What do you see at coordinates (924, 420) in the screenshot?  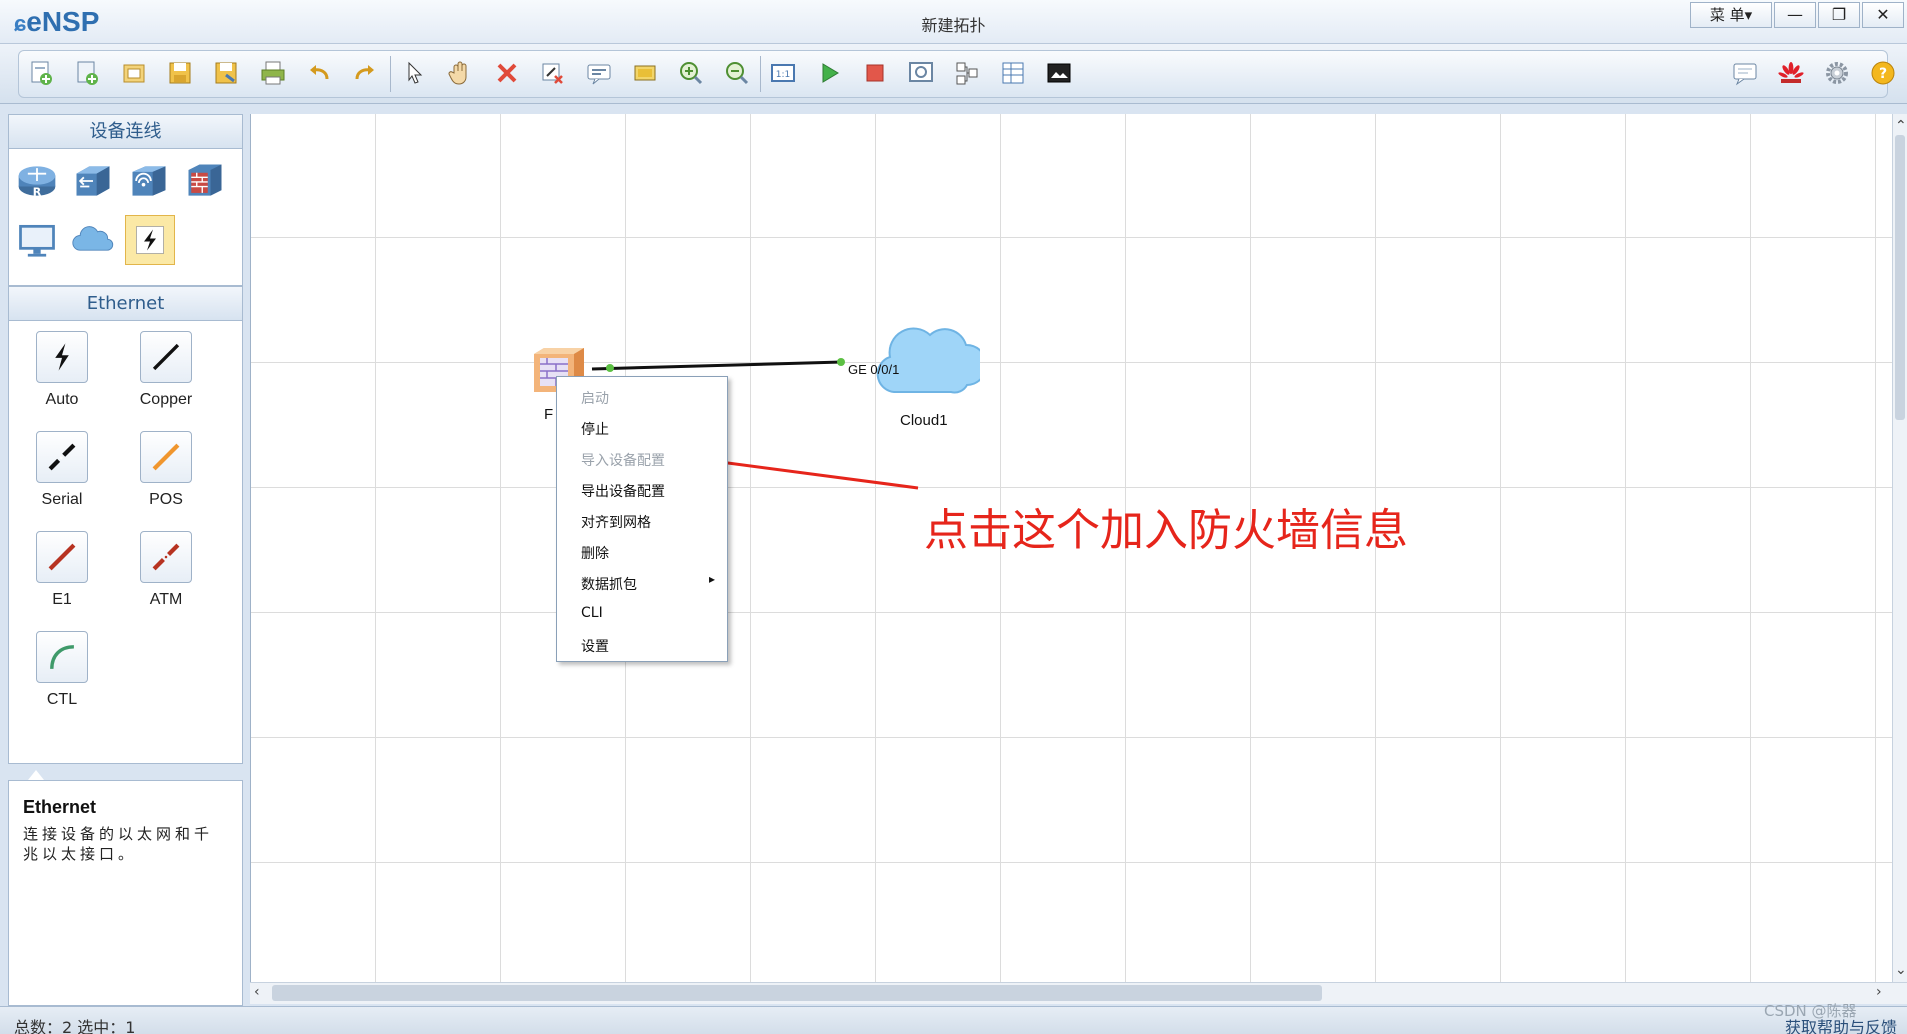 I see `cloud-label: Cloud1` at bounding box center [924, 420].